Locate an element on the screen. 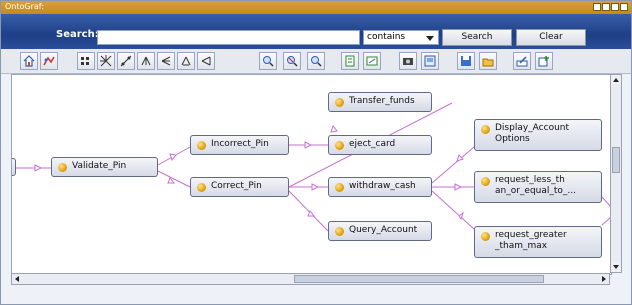  graph-node-eject-card: eject_card is located at coordinates (380, 145).